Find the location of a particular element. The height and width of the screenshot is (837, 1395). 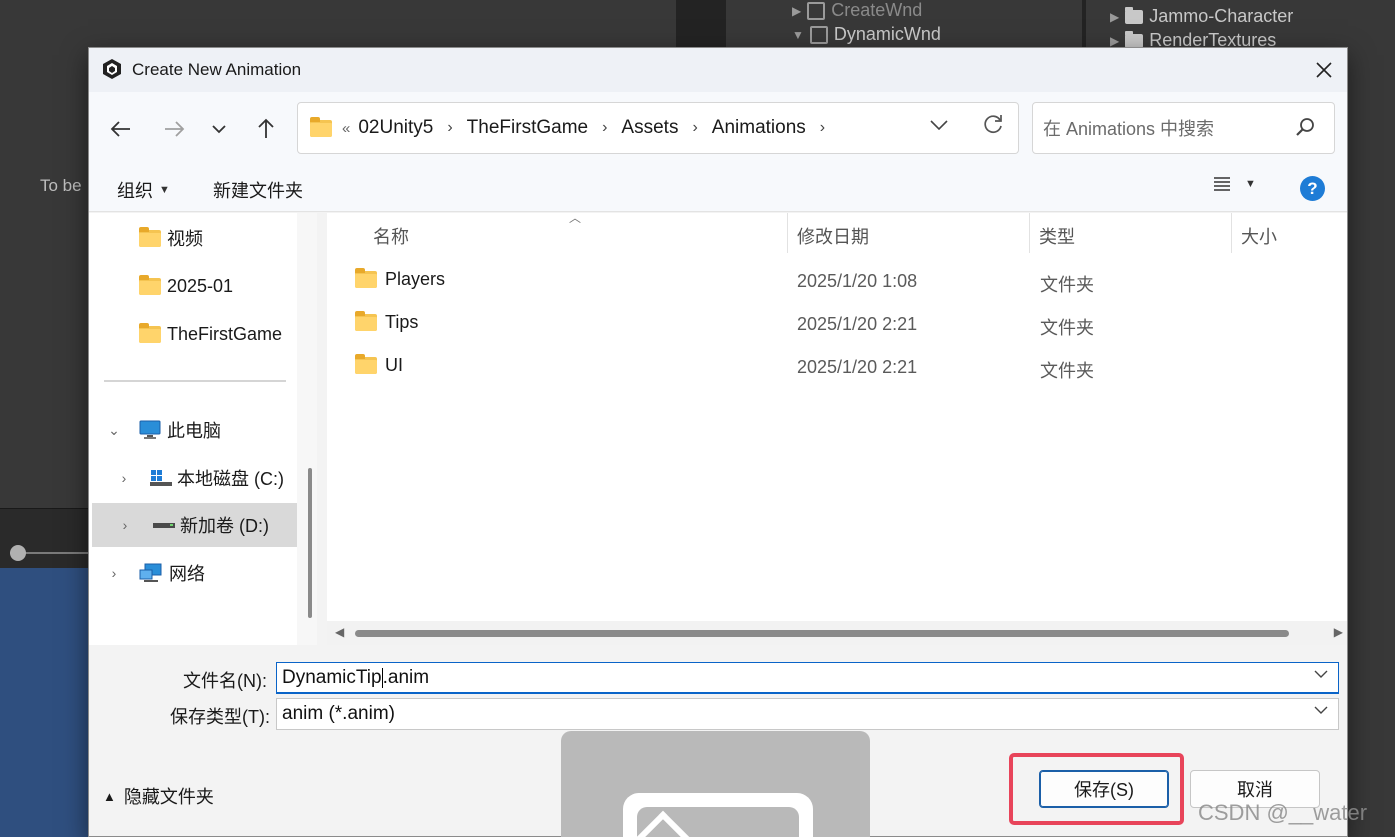

new-folder-button: 新建文件夹 is located at coordinates (258, 190).